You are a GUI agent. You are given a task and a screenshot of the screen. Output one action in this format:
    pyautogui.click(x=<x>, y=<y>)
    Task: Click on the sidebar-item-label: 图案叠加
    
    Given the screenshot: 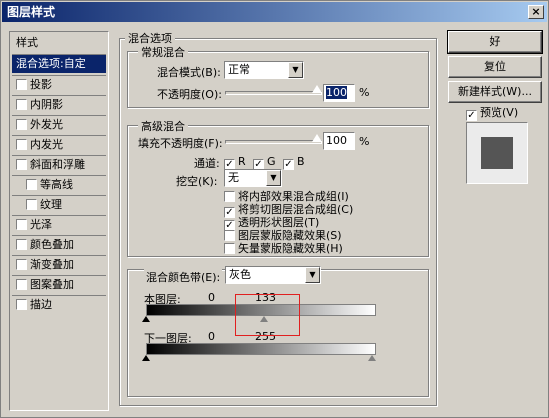 What is the action you would take?
    pyautogui.click(x=52, y=284)
    